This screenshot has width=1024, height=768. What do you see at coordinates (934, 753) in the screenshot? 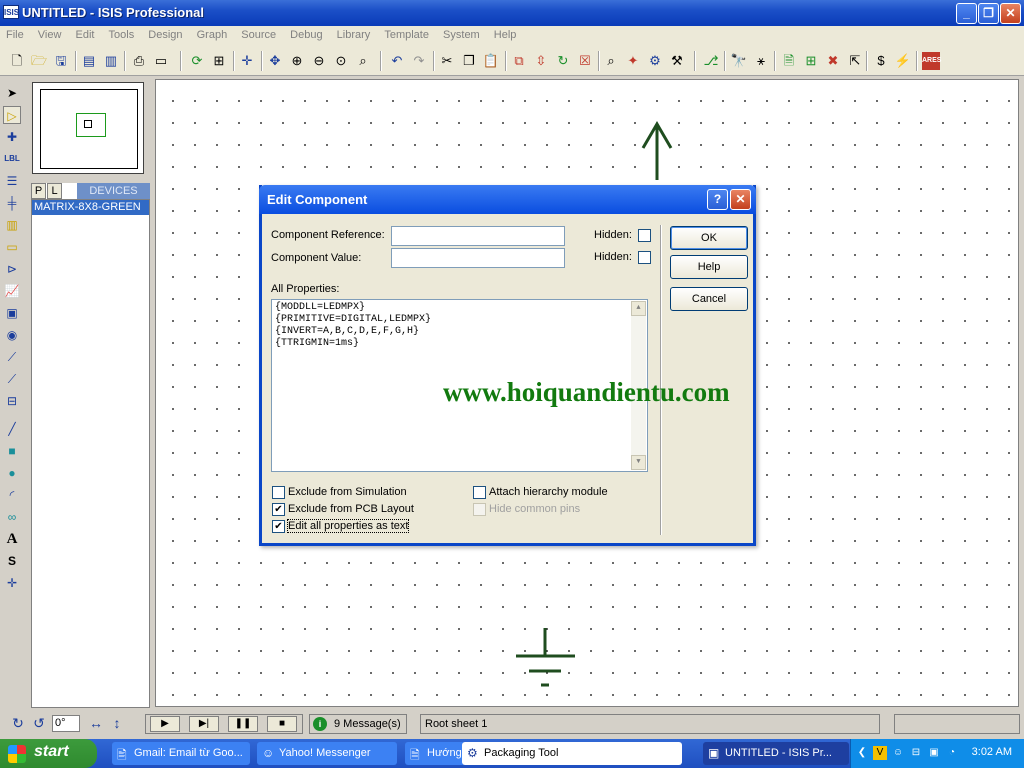
I see `tray-display-icon: ▣` at bounding box center [934, 753].